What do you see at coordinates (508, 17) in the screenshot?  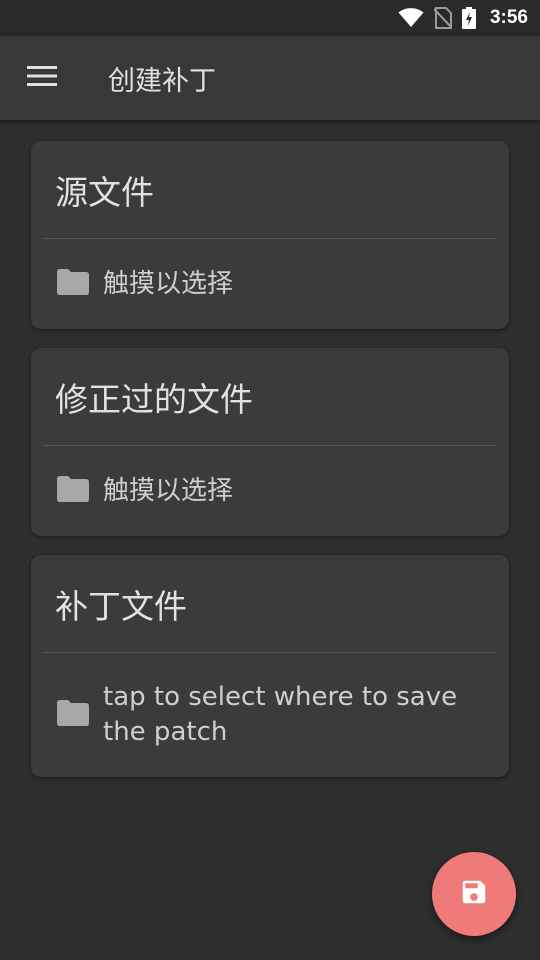 I see `status-time: 3:56` at bounding box center [508, 17].